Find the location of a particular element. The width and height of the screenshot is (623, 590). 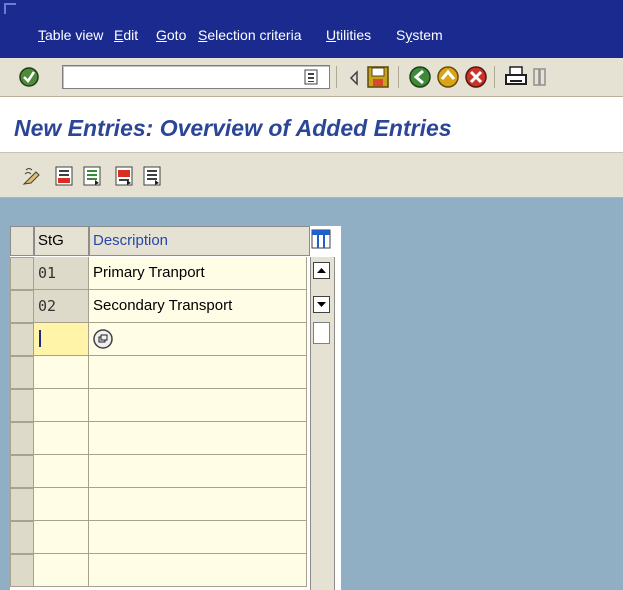

menu-item-label-part: oto is located at coordinates (176, 35).